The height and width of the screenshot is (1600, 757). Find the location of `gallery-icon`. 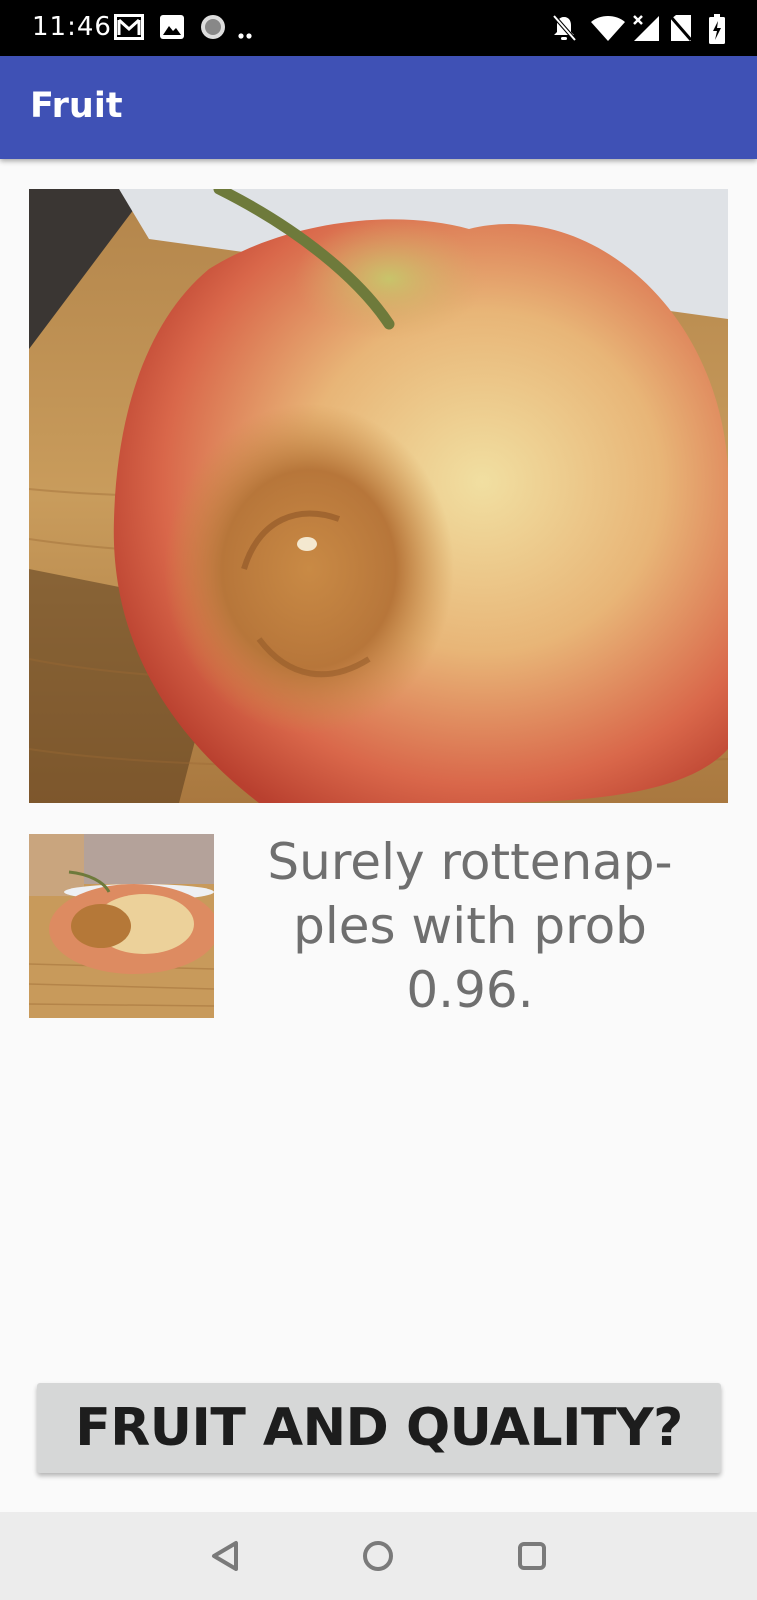

gallery-icon is located at coordinates (172, 27).